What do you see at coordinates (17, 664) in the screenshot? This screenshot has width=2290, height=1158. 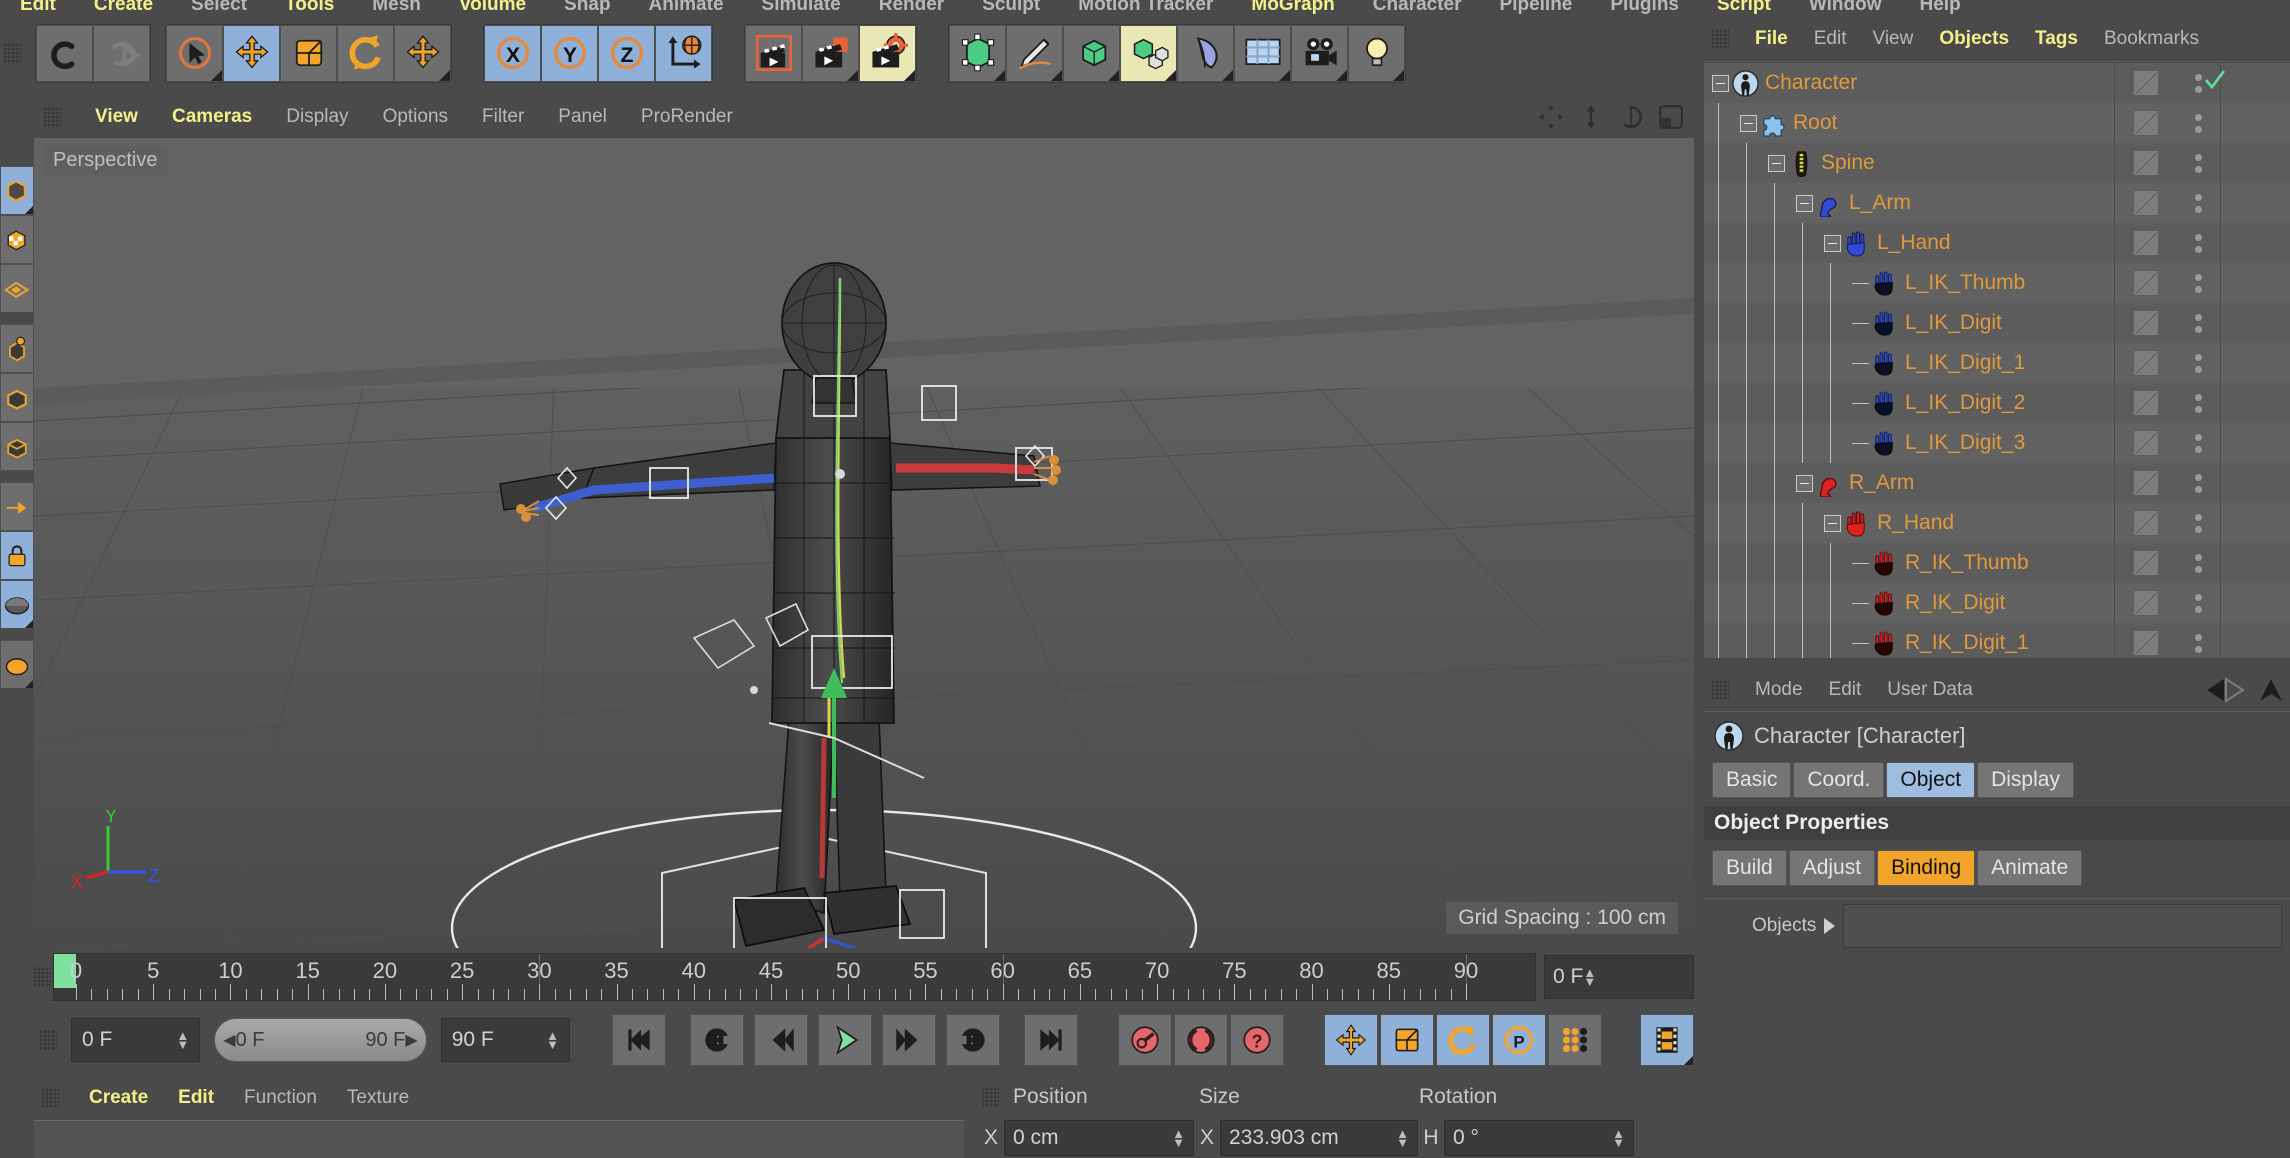 I see `left-tool-quantize` at bounding box center [17, 664].